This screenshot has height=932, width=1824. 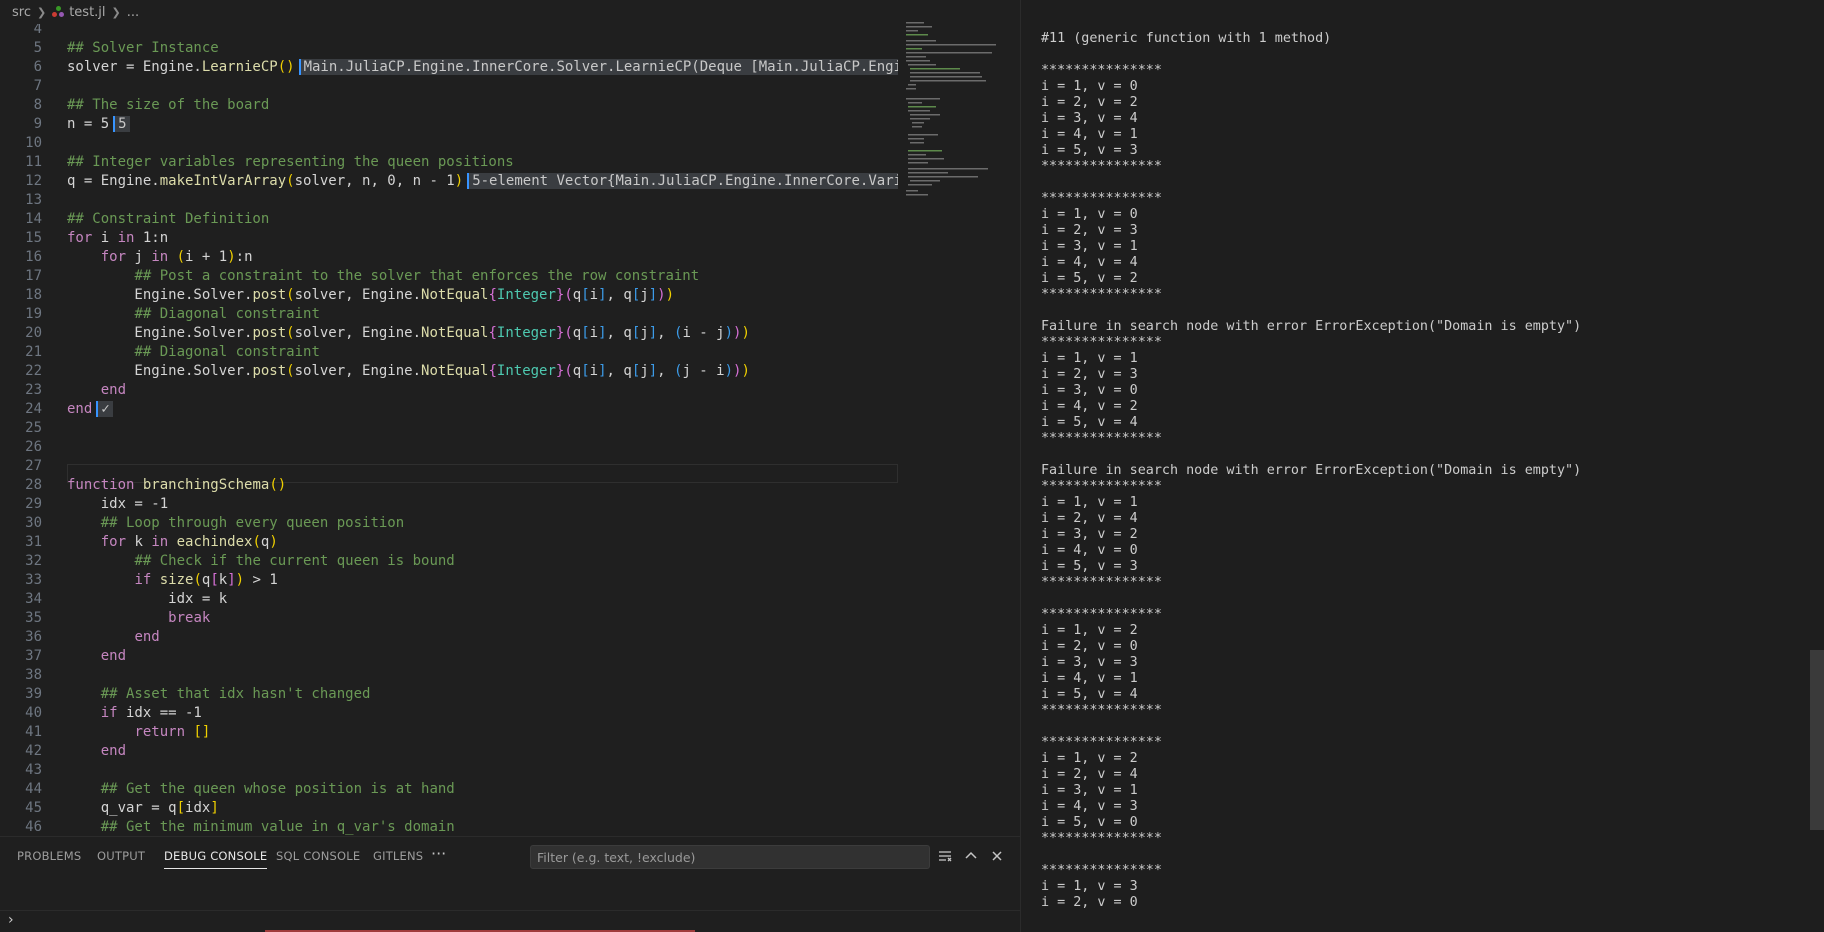 What do you see at coordinates (33, 504) in the screenshot?
I see `line-number: 29` at bounding box center [33, 504].